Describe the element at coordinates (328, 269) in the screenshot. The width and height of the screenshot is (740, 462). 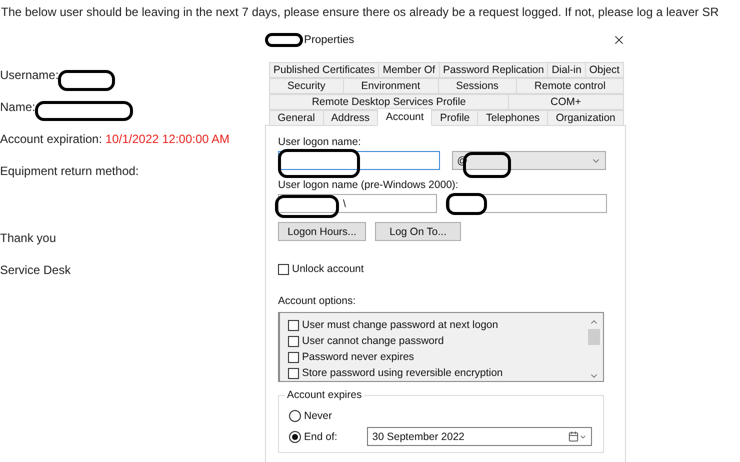
I see `checkbox-label: Unlock account` at that location.